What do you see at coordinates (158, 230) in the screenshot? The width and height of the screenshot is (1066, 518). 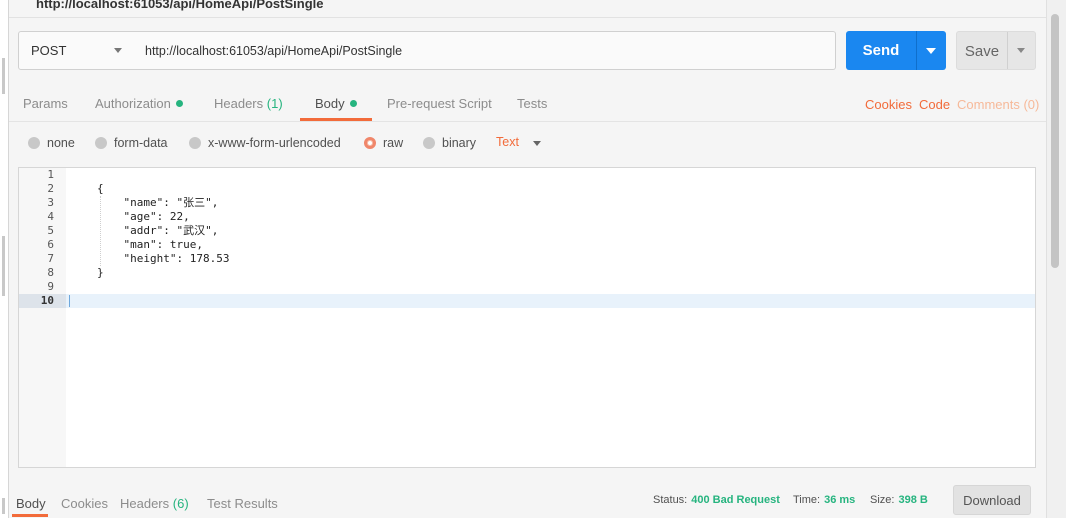 I see `code-line: "addr": "武汉",` at bounding box center [158, 230].